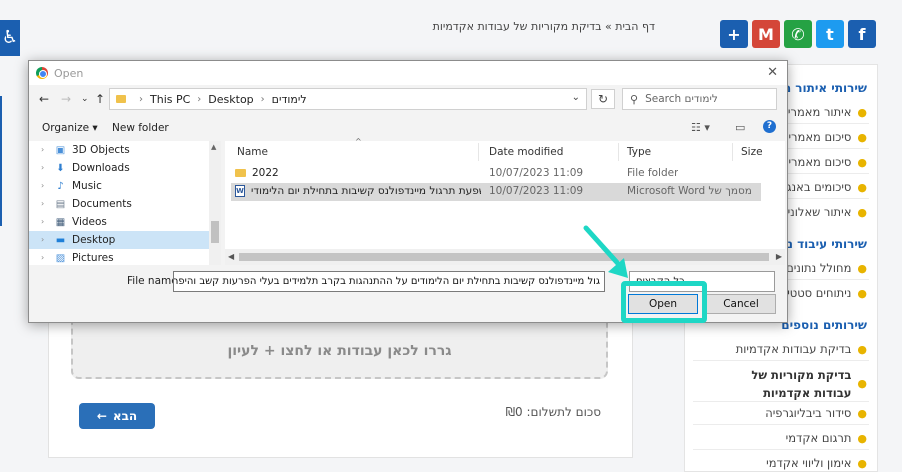  I want to click on chrome-icon, so click(42, 73).